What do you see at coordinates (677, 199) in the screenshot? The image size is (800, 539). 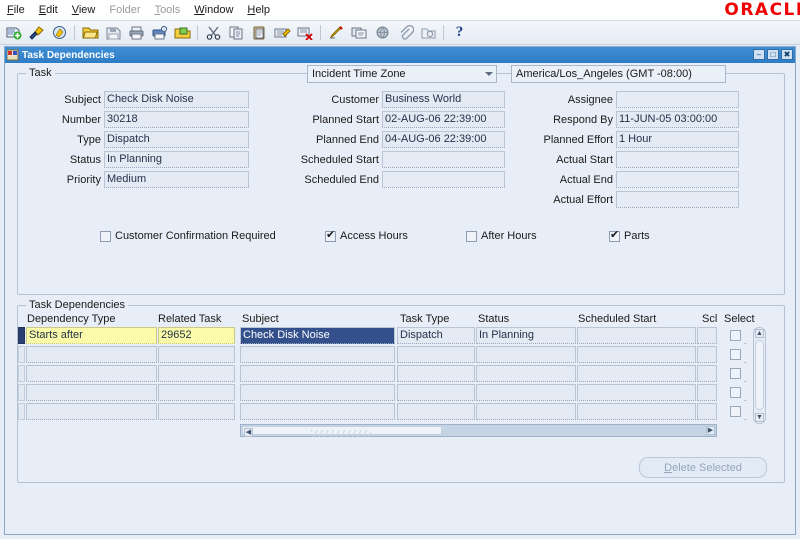 I see `field-actual-effort` at bounding box center [677, 199].